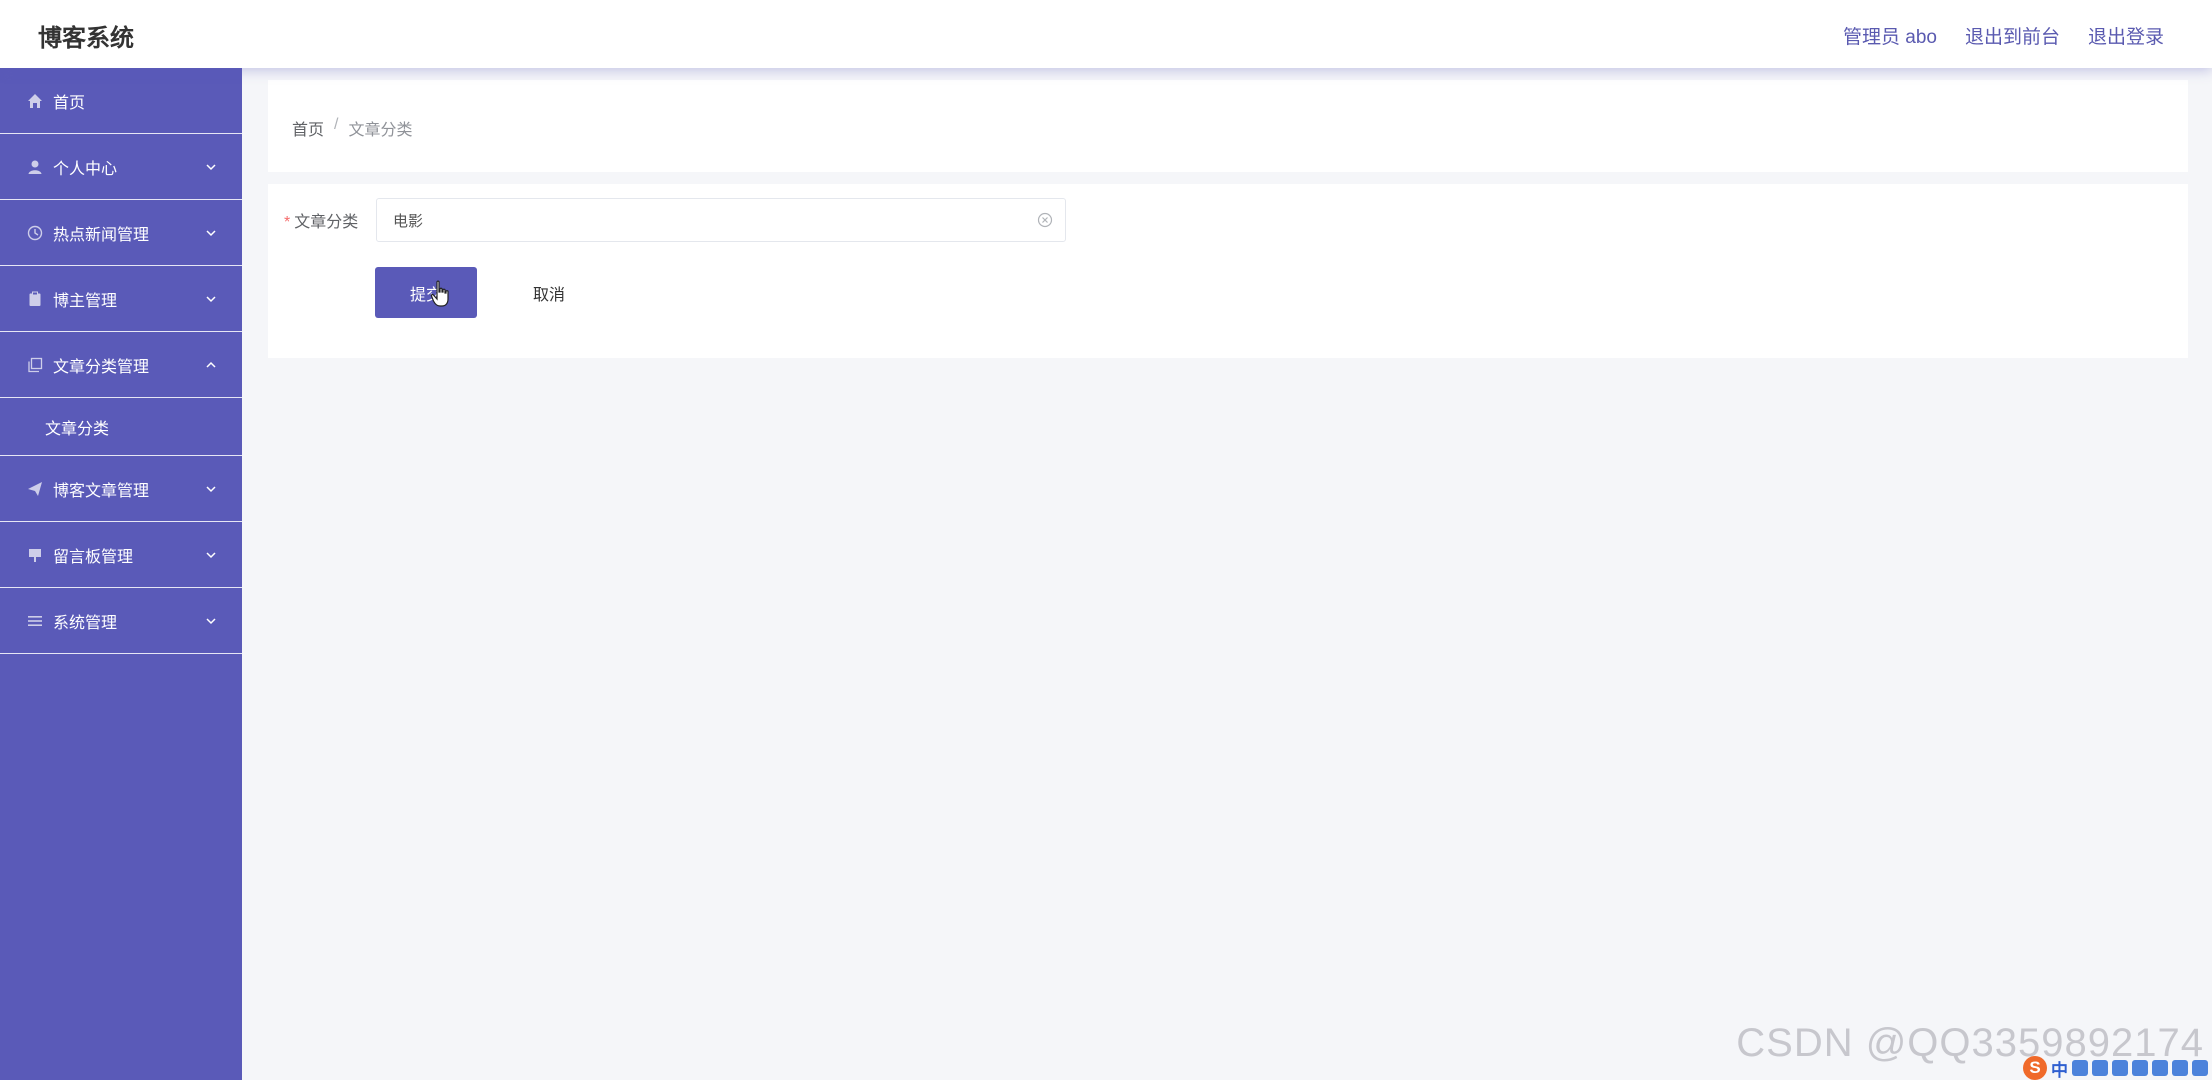 This screenshot has width=2212, height=1080. What do you see at coordinates (85, 169) in the screenshot?
I see `sidebar-item-label: 个人中心` at bounding box center [85, 169].